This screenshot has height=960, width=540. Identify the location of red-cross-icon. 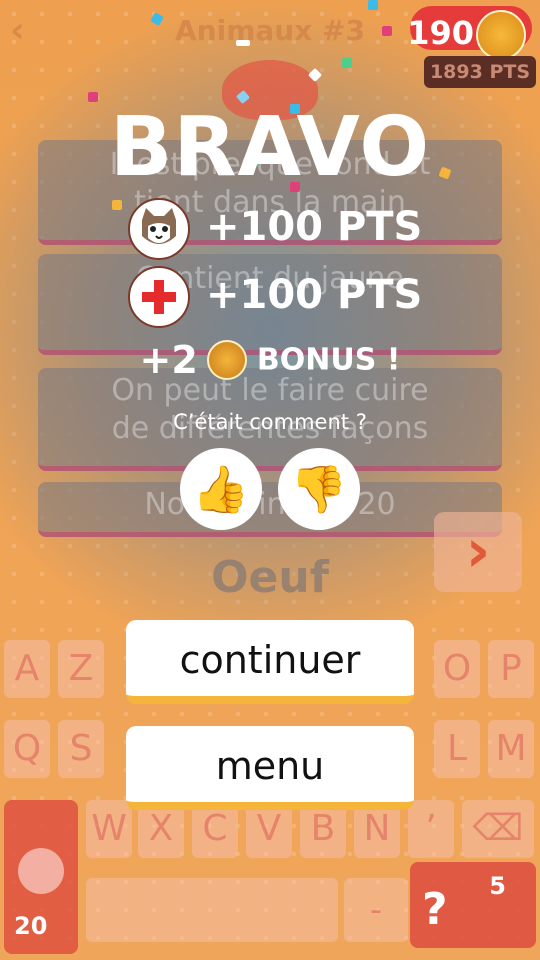
(159, 297).